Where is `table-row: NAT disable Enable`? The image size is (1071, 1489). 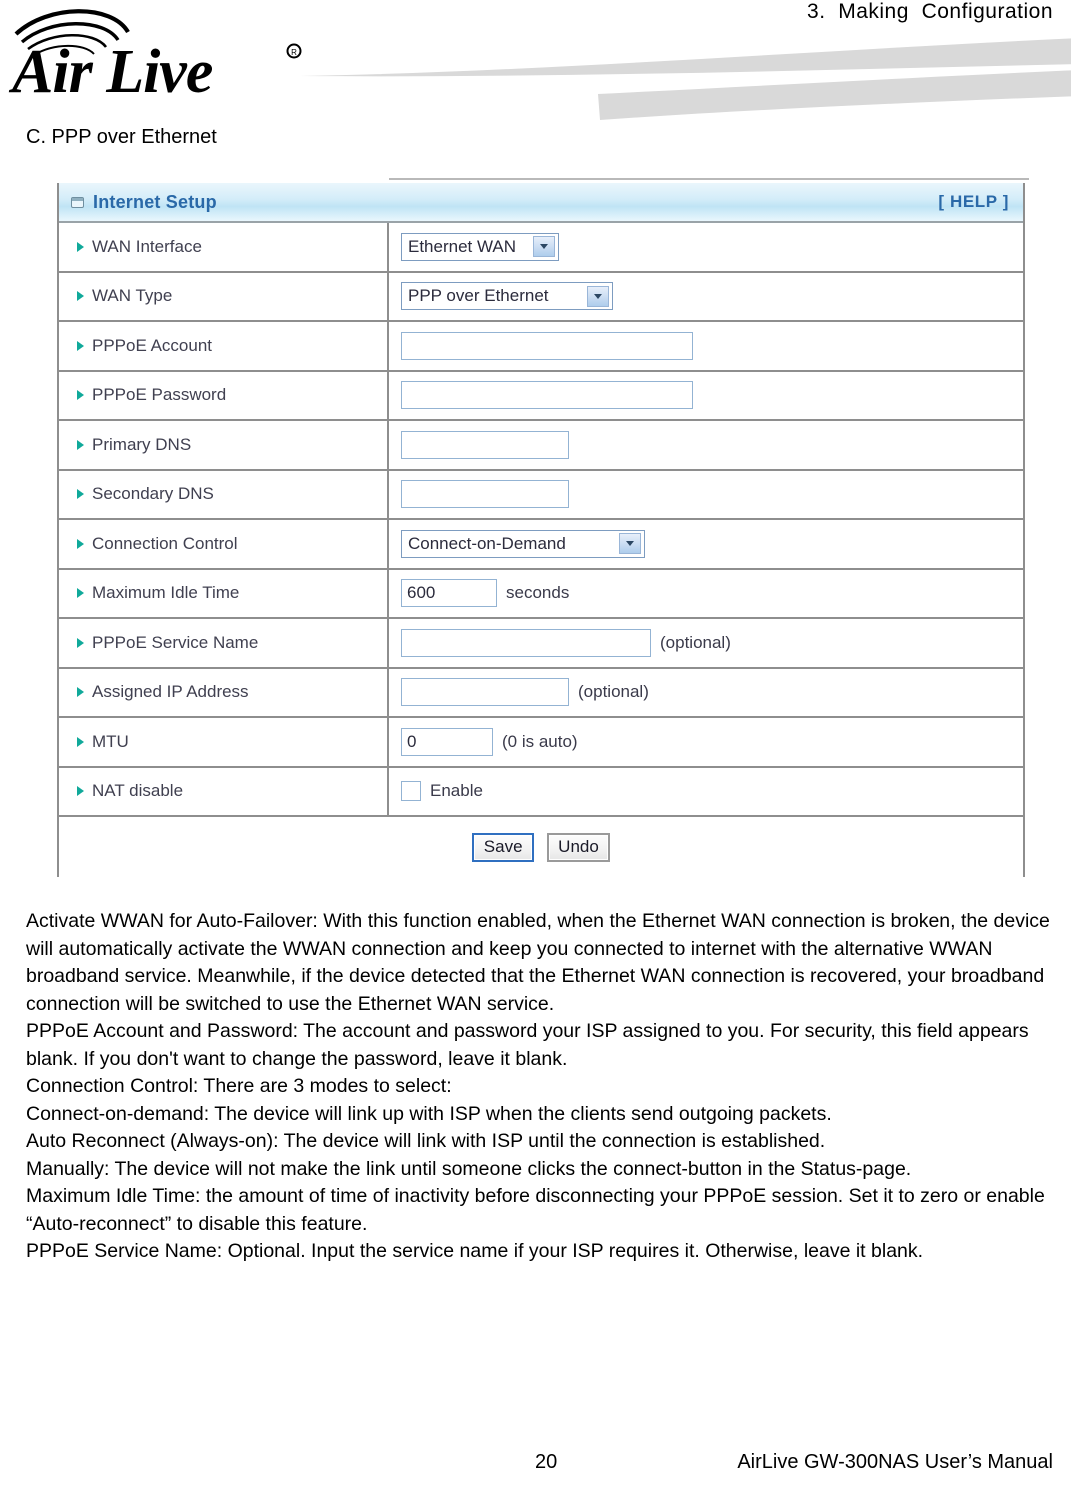 table-row: NAT disable Enable is located at coordinates (541, 792).